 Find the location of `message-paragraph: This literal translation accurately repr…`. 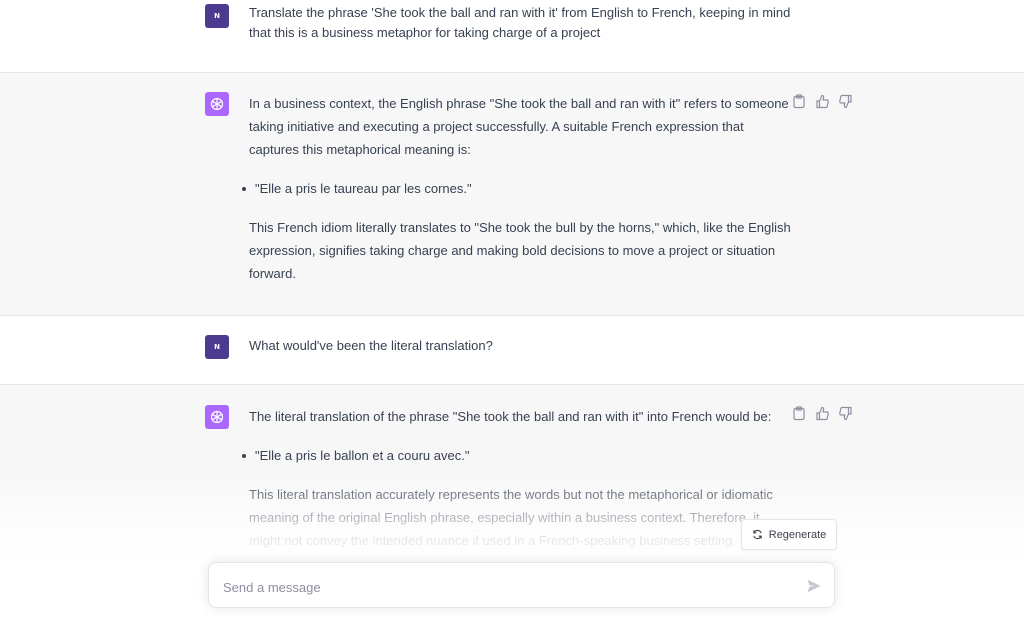

message-paragraph: This literal translation accurately repr… is located at coordinates (511, 517).